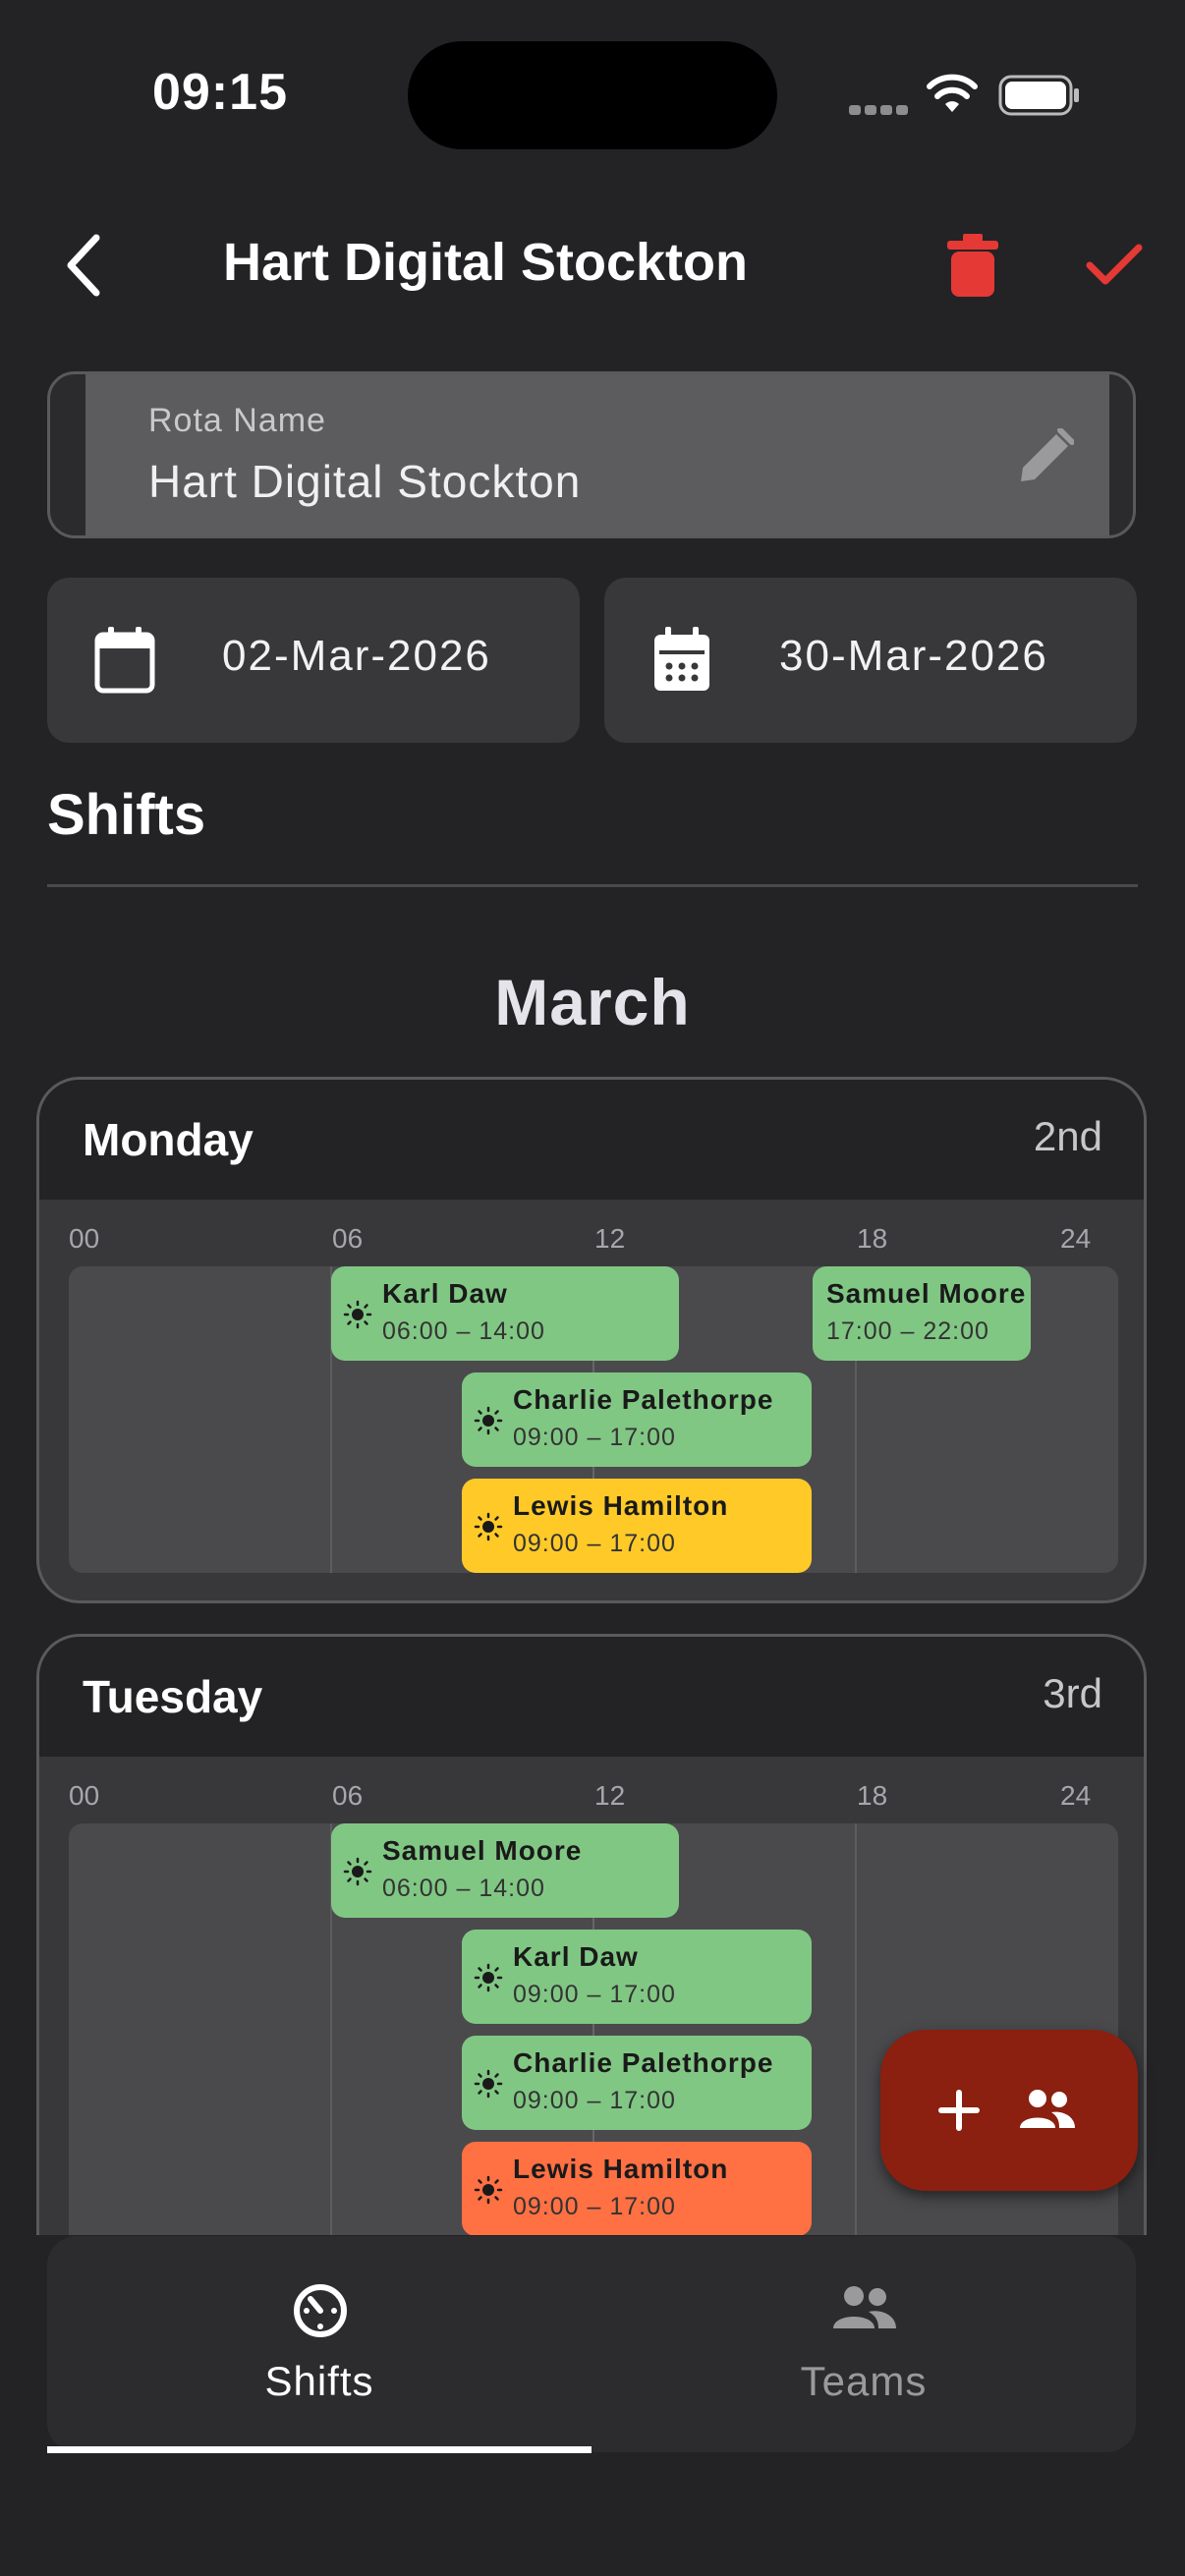  What do you see at coordinates (486, 262) in the screenshot?
I see `page-title: Hart Digital Stockton` at bounding box center [486, 262].